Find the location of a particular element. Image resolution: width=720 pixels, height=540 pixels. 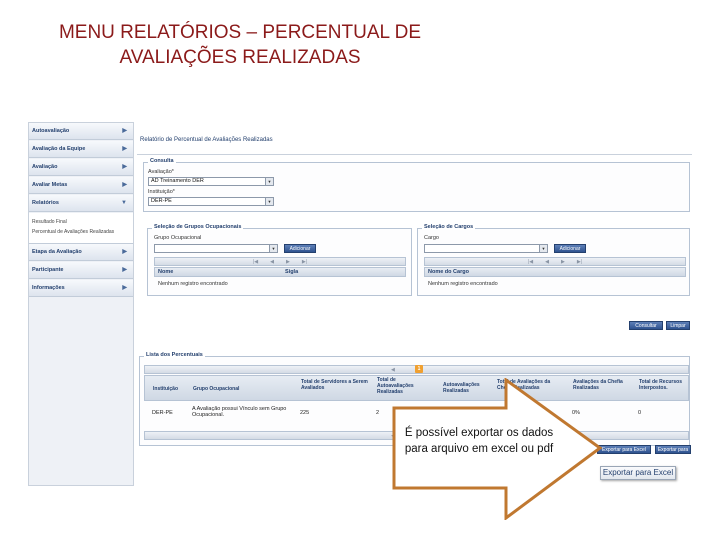

sidebar-item-label: Relatórios is located at coordinates (45, 203).